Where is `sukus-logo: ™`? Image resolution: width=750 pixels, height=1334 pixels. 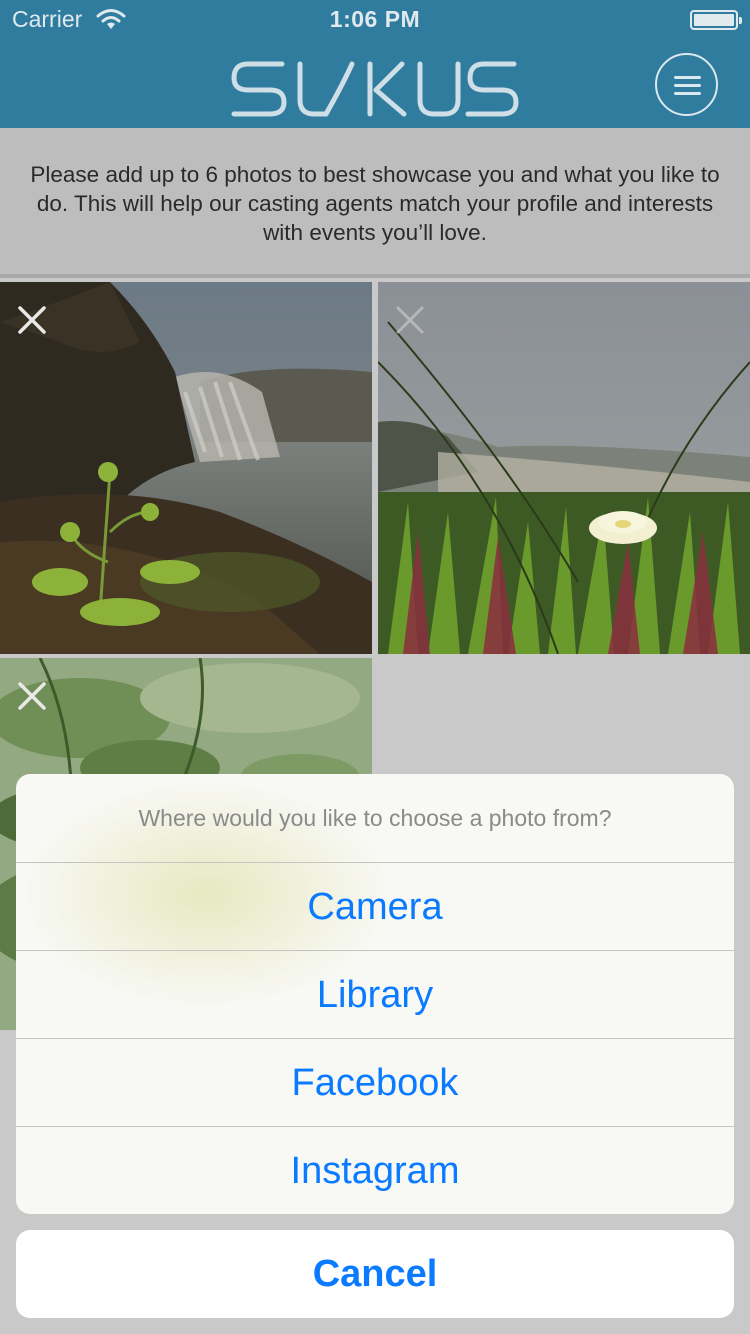
sukus-logo: ™ is located at coordinates (375, 89).